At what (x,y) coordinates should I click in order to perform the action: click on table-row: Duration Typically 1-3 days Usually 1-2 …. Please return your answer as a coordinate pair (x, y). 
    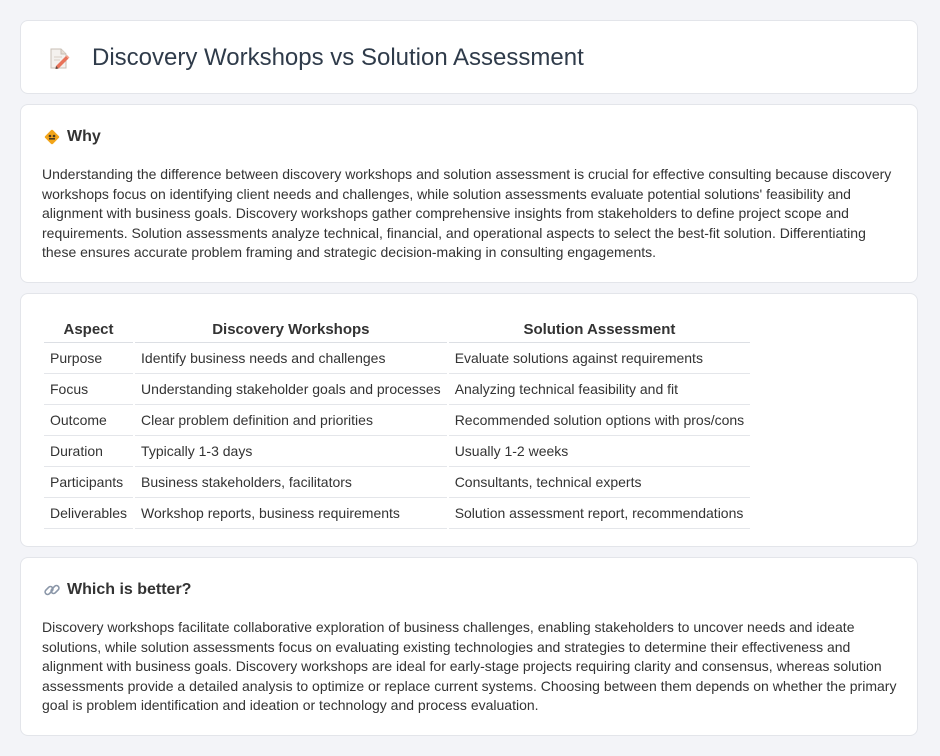
    Looking at the image, I should click on (397, 451).